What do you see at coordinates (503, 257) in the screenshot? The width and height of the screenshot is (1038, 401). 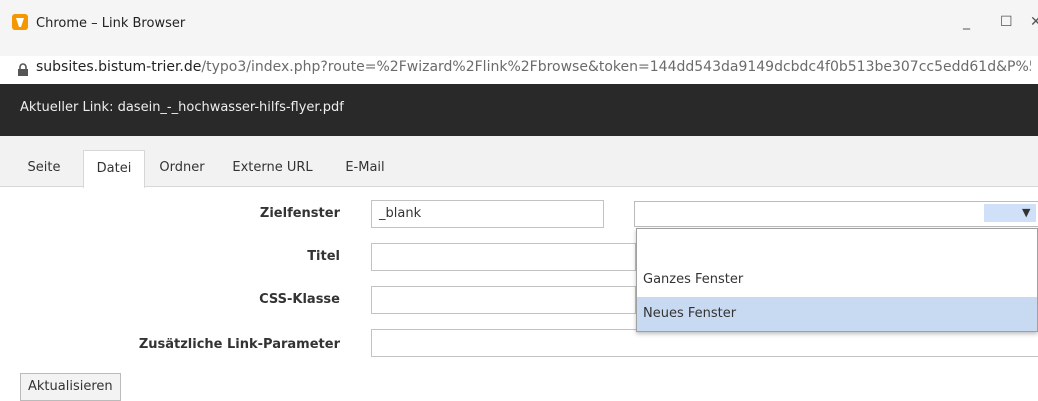 I see `title-input` at bounding box center [503, 257].